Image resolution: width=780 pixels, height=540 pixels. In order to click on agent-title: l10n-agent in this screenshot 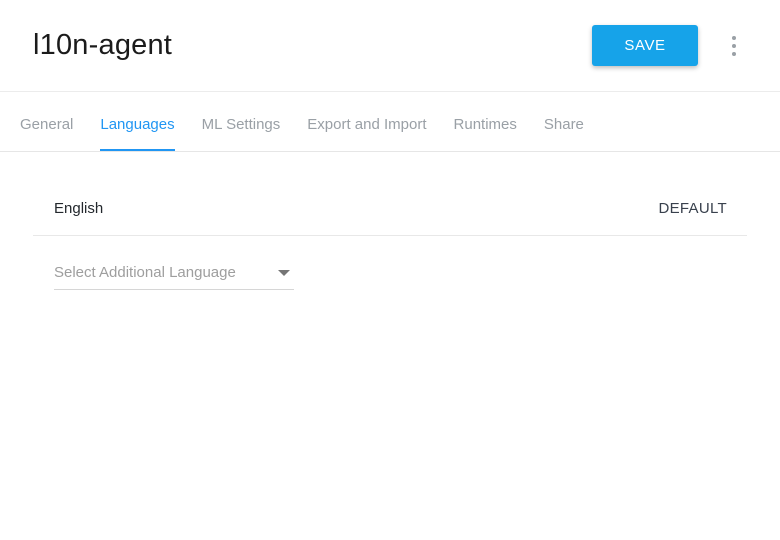, I will do `click(103, 45)`.